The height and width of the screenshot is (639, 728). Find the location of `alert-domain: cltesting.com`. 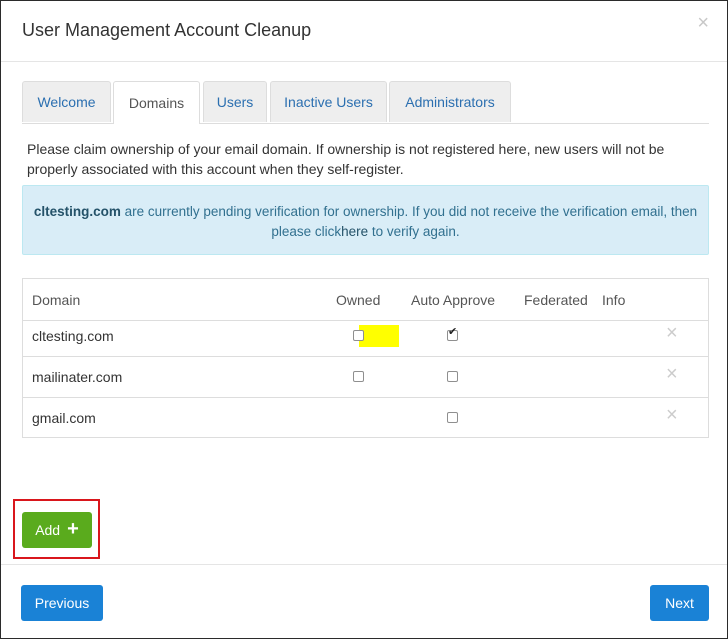

alert-domain: cltesting.com is located at coordinates (77, 211).